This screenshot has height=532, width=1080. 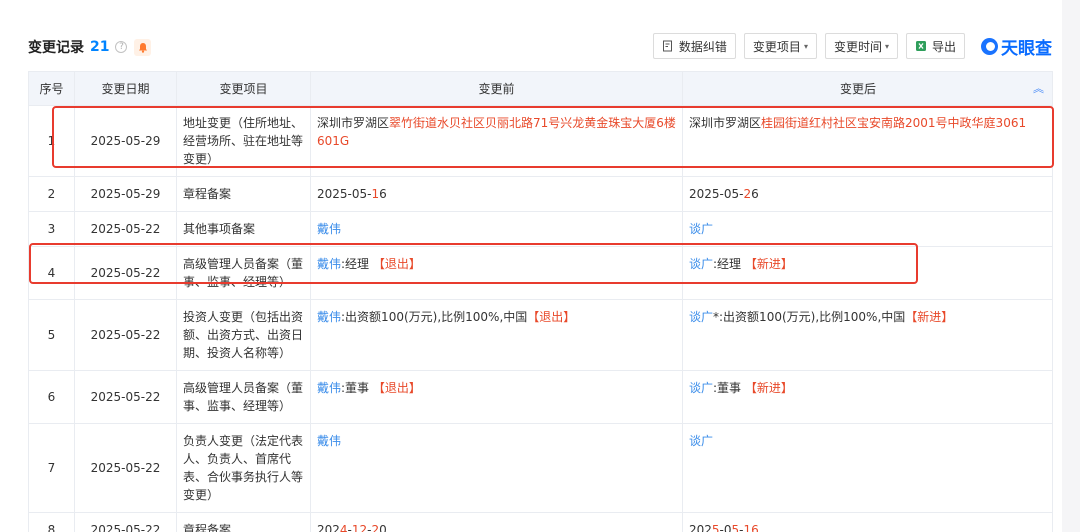 What do you see at coordinates (943, 46) in the screenshot?
I see `export-label: 导出` at bounding box center [943, 46].